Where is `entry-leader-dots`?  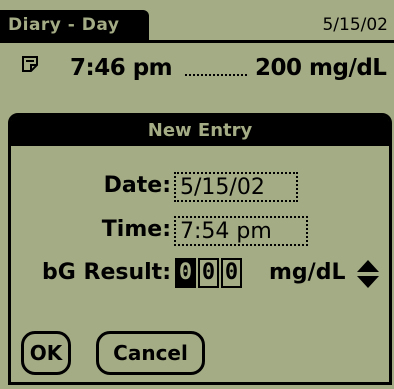
entry-leader-dots is located at coordinates (216, 75).